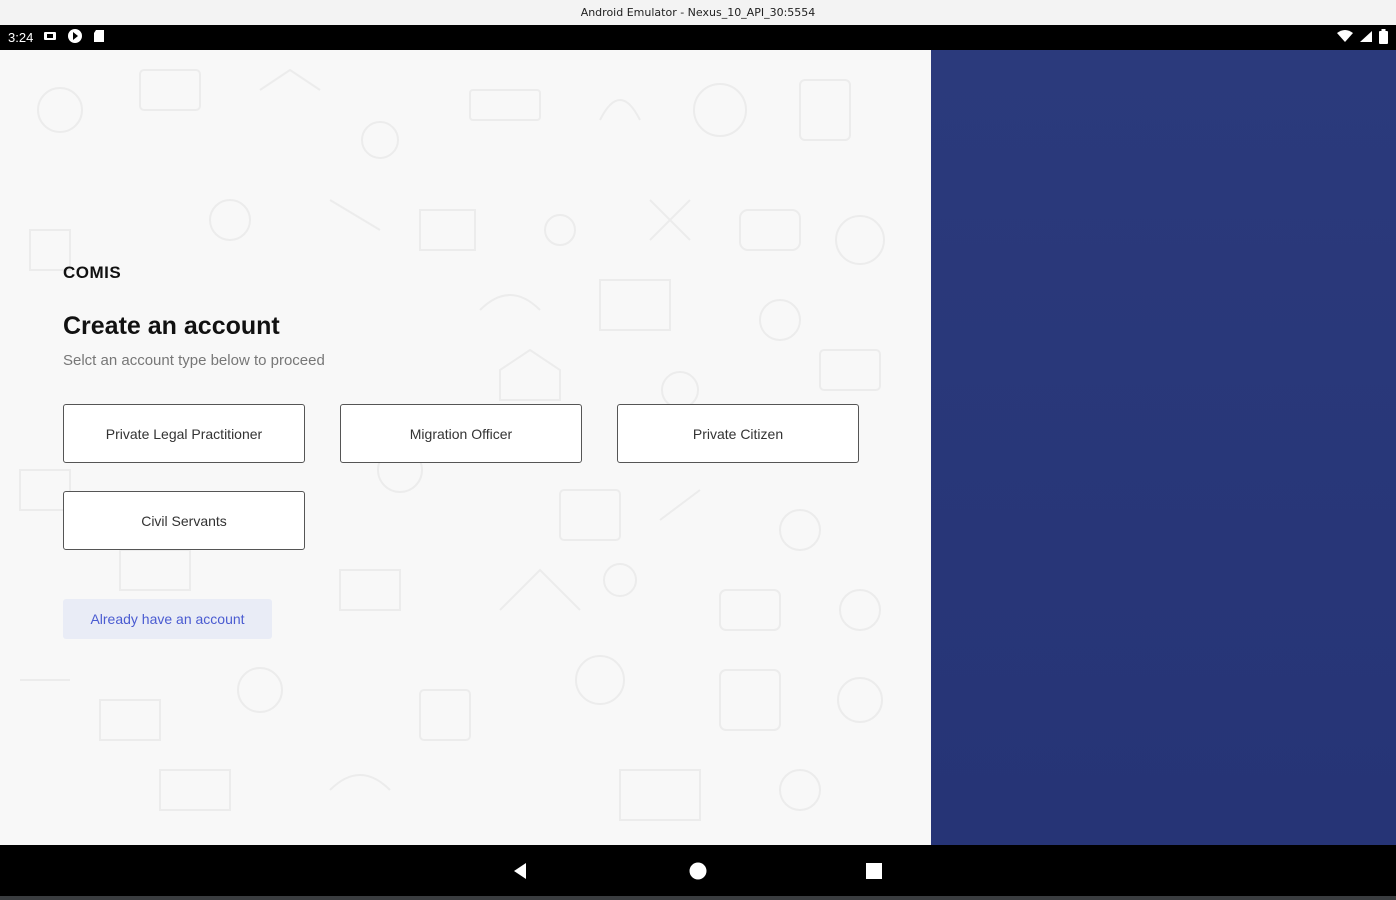 The image size is (1396, 900). Describe the element at coordinates (21, 37) in the screenshot. I see `status-time: 3:24` at that location.